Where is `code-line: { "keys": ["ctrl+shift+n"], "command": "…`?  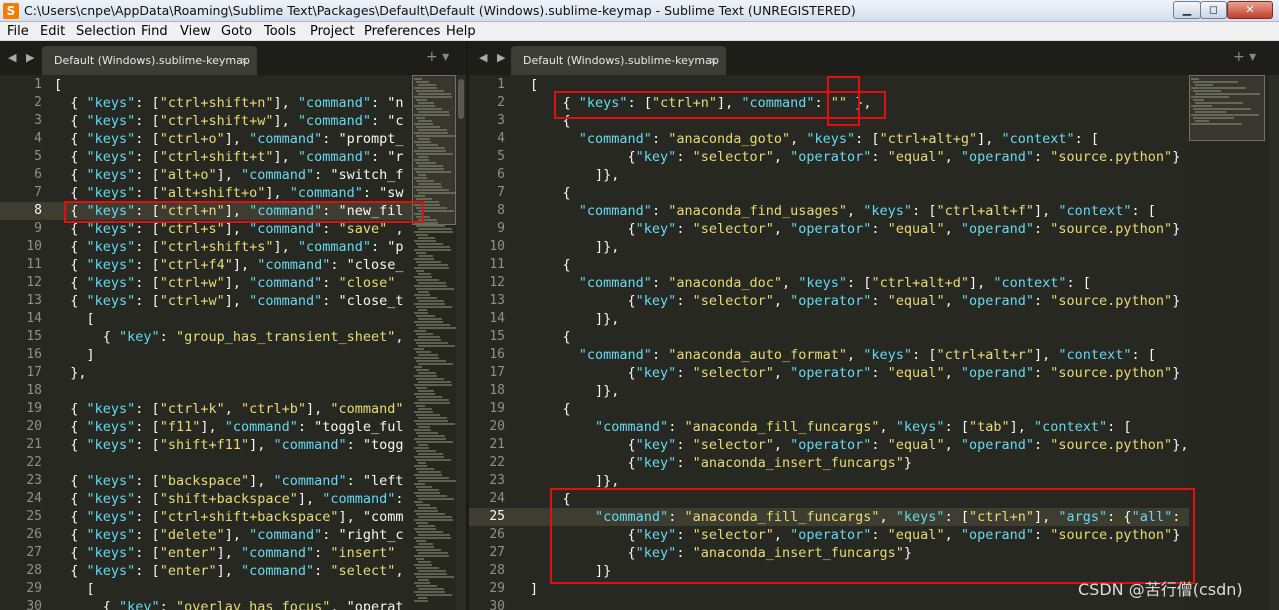
code-line: { "keys": ["ctrl+shift+n"], "command": "… is located at coordinates (233, 103).